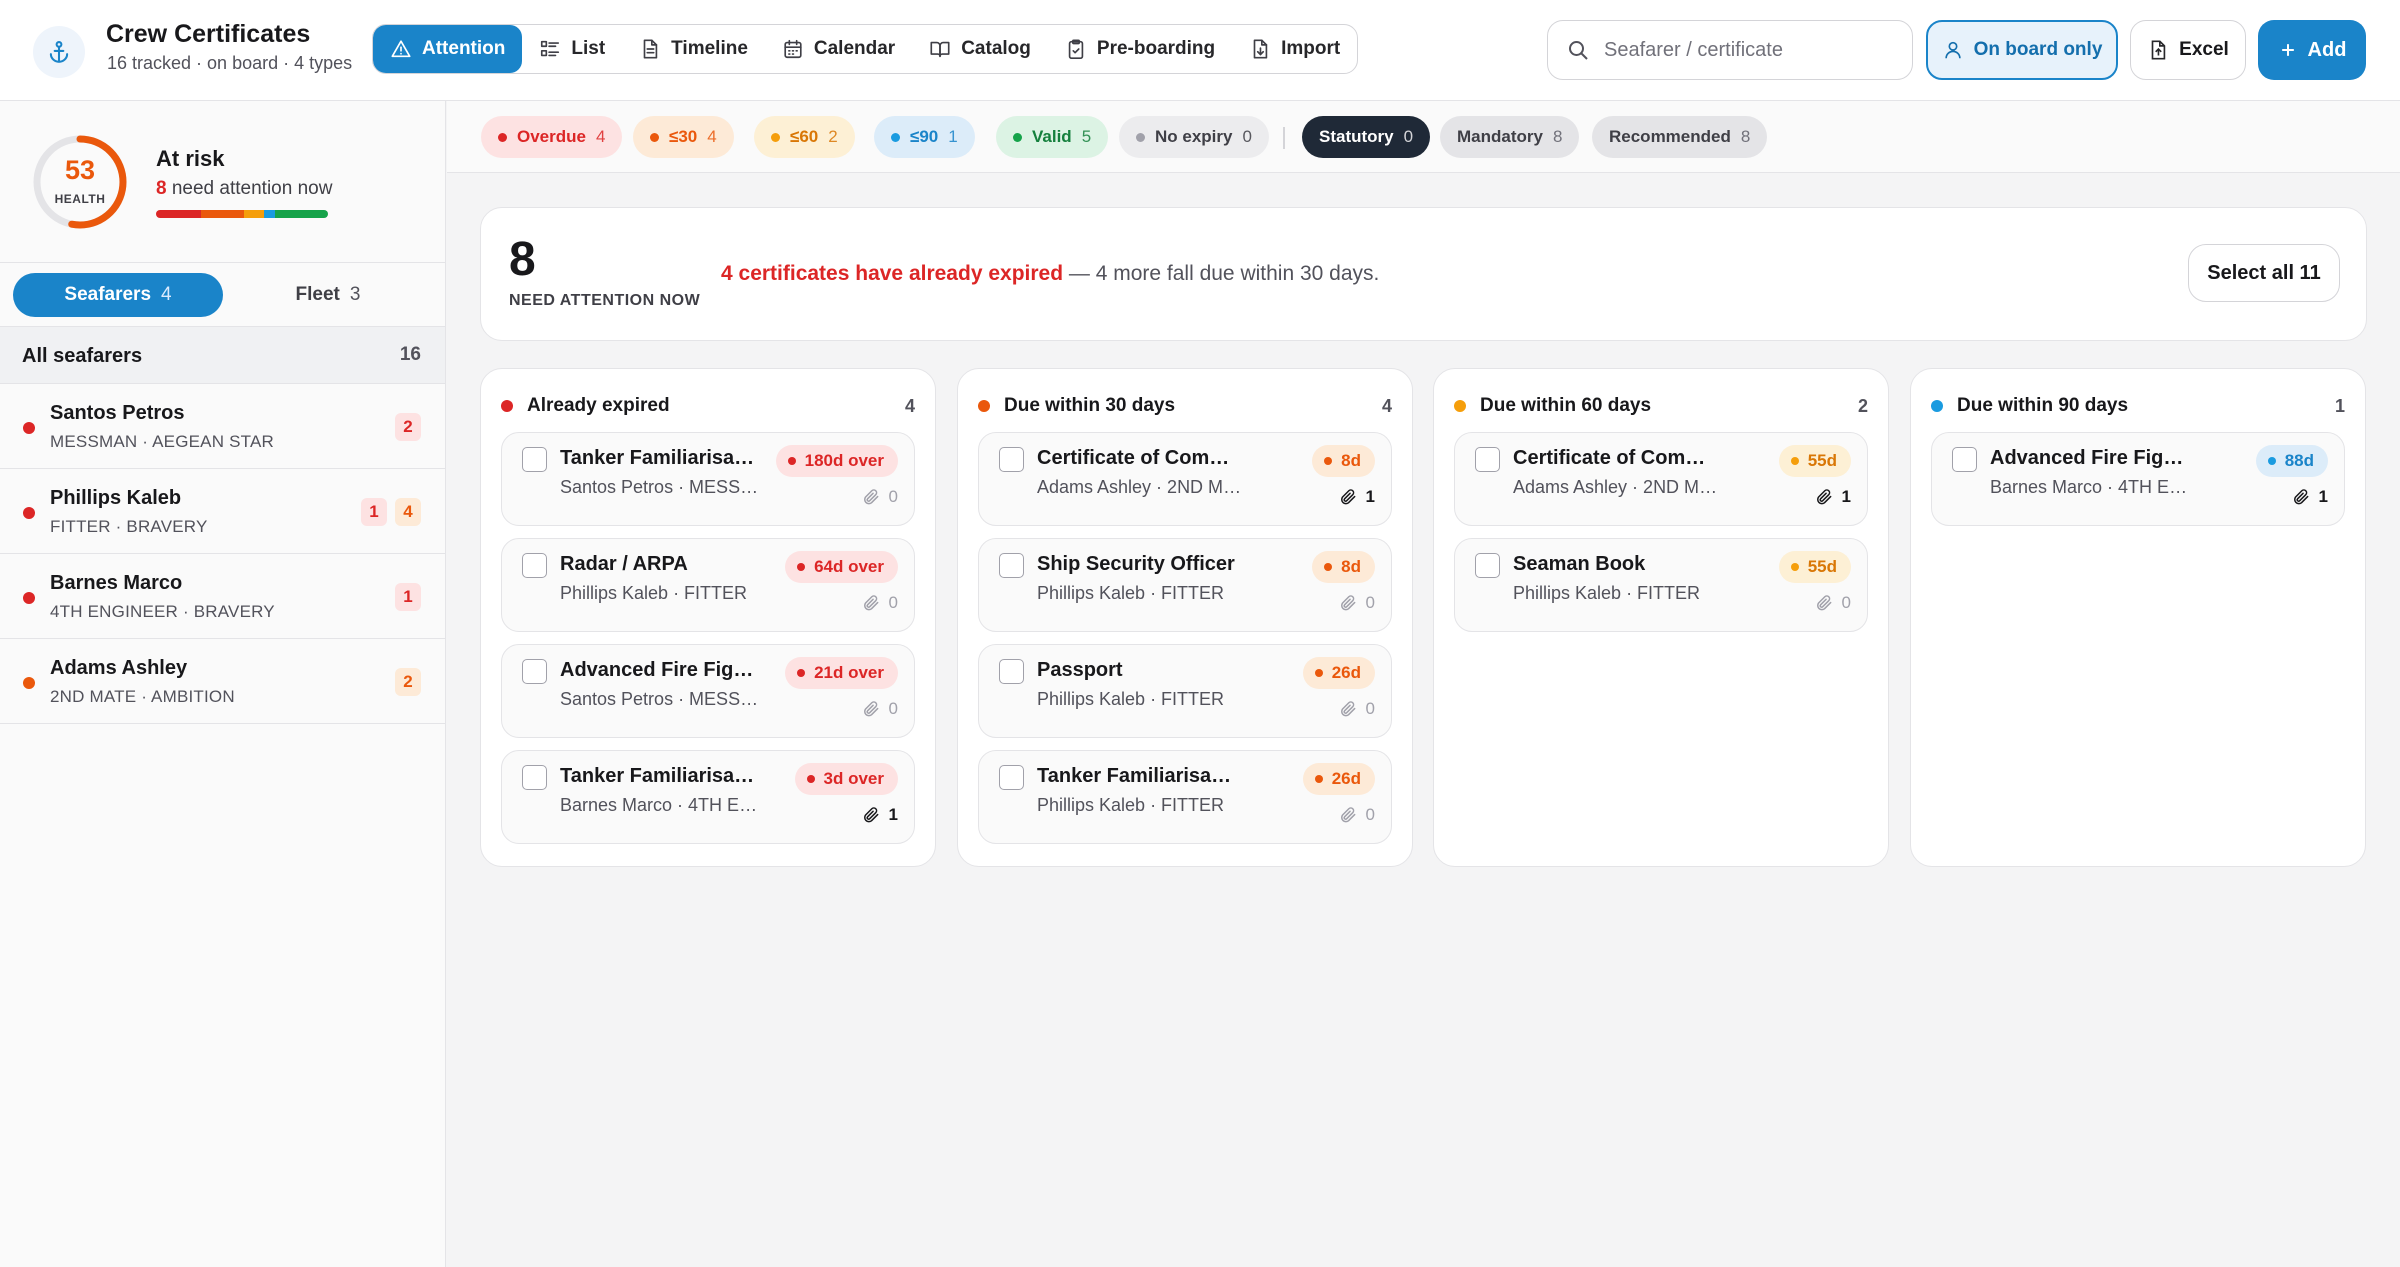 This screenshot has width=2400, height=1267. I want to click on excel-export-button: Excel, so click(2188, 50).